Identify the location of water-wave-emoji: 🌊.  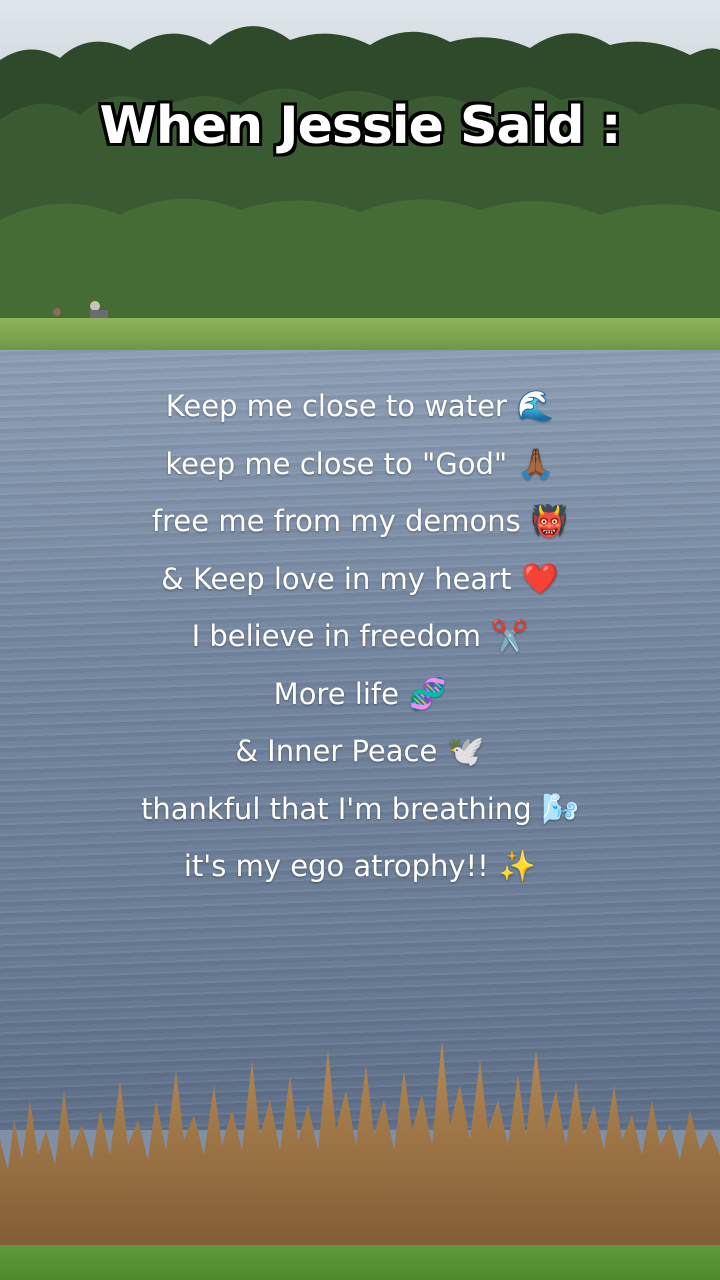
(535, 406).